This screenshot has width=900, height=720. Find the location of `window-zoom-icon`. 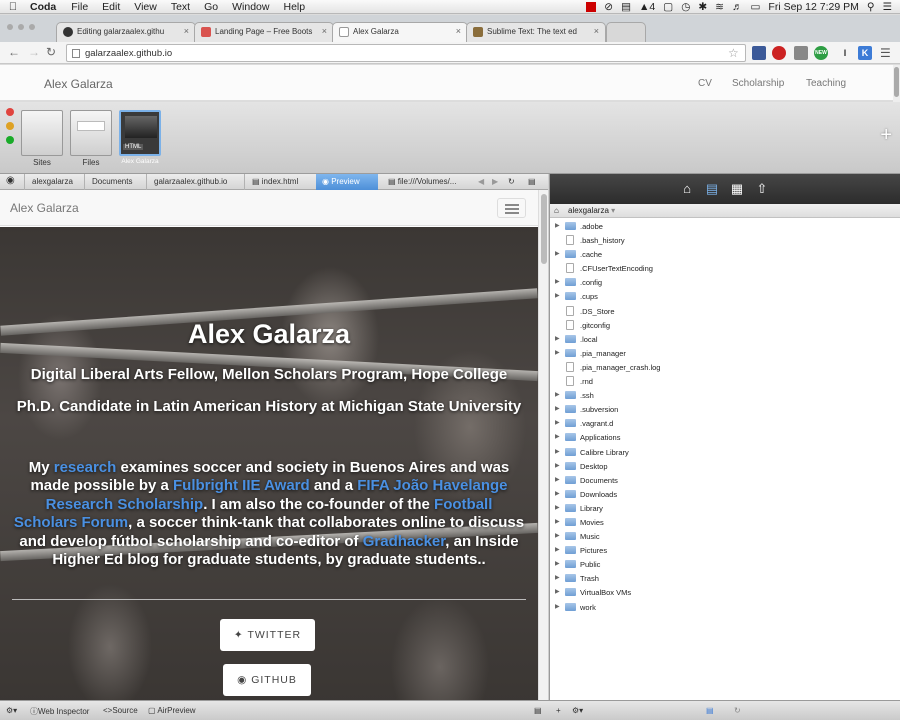

window-zoom-icon is located at coordinates (32, 27).